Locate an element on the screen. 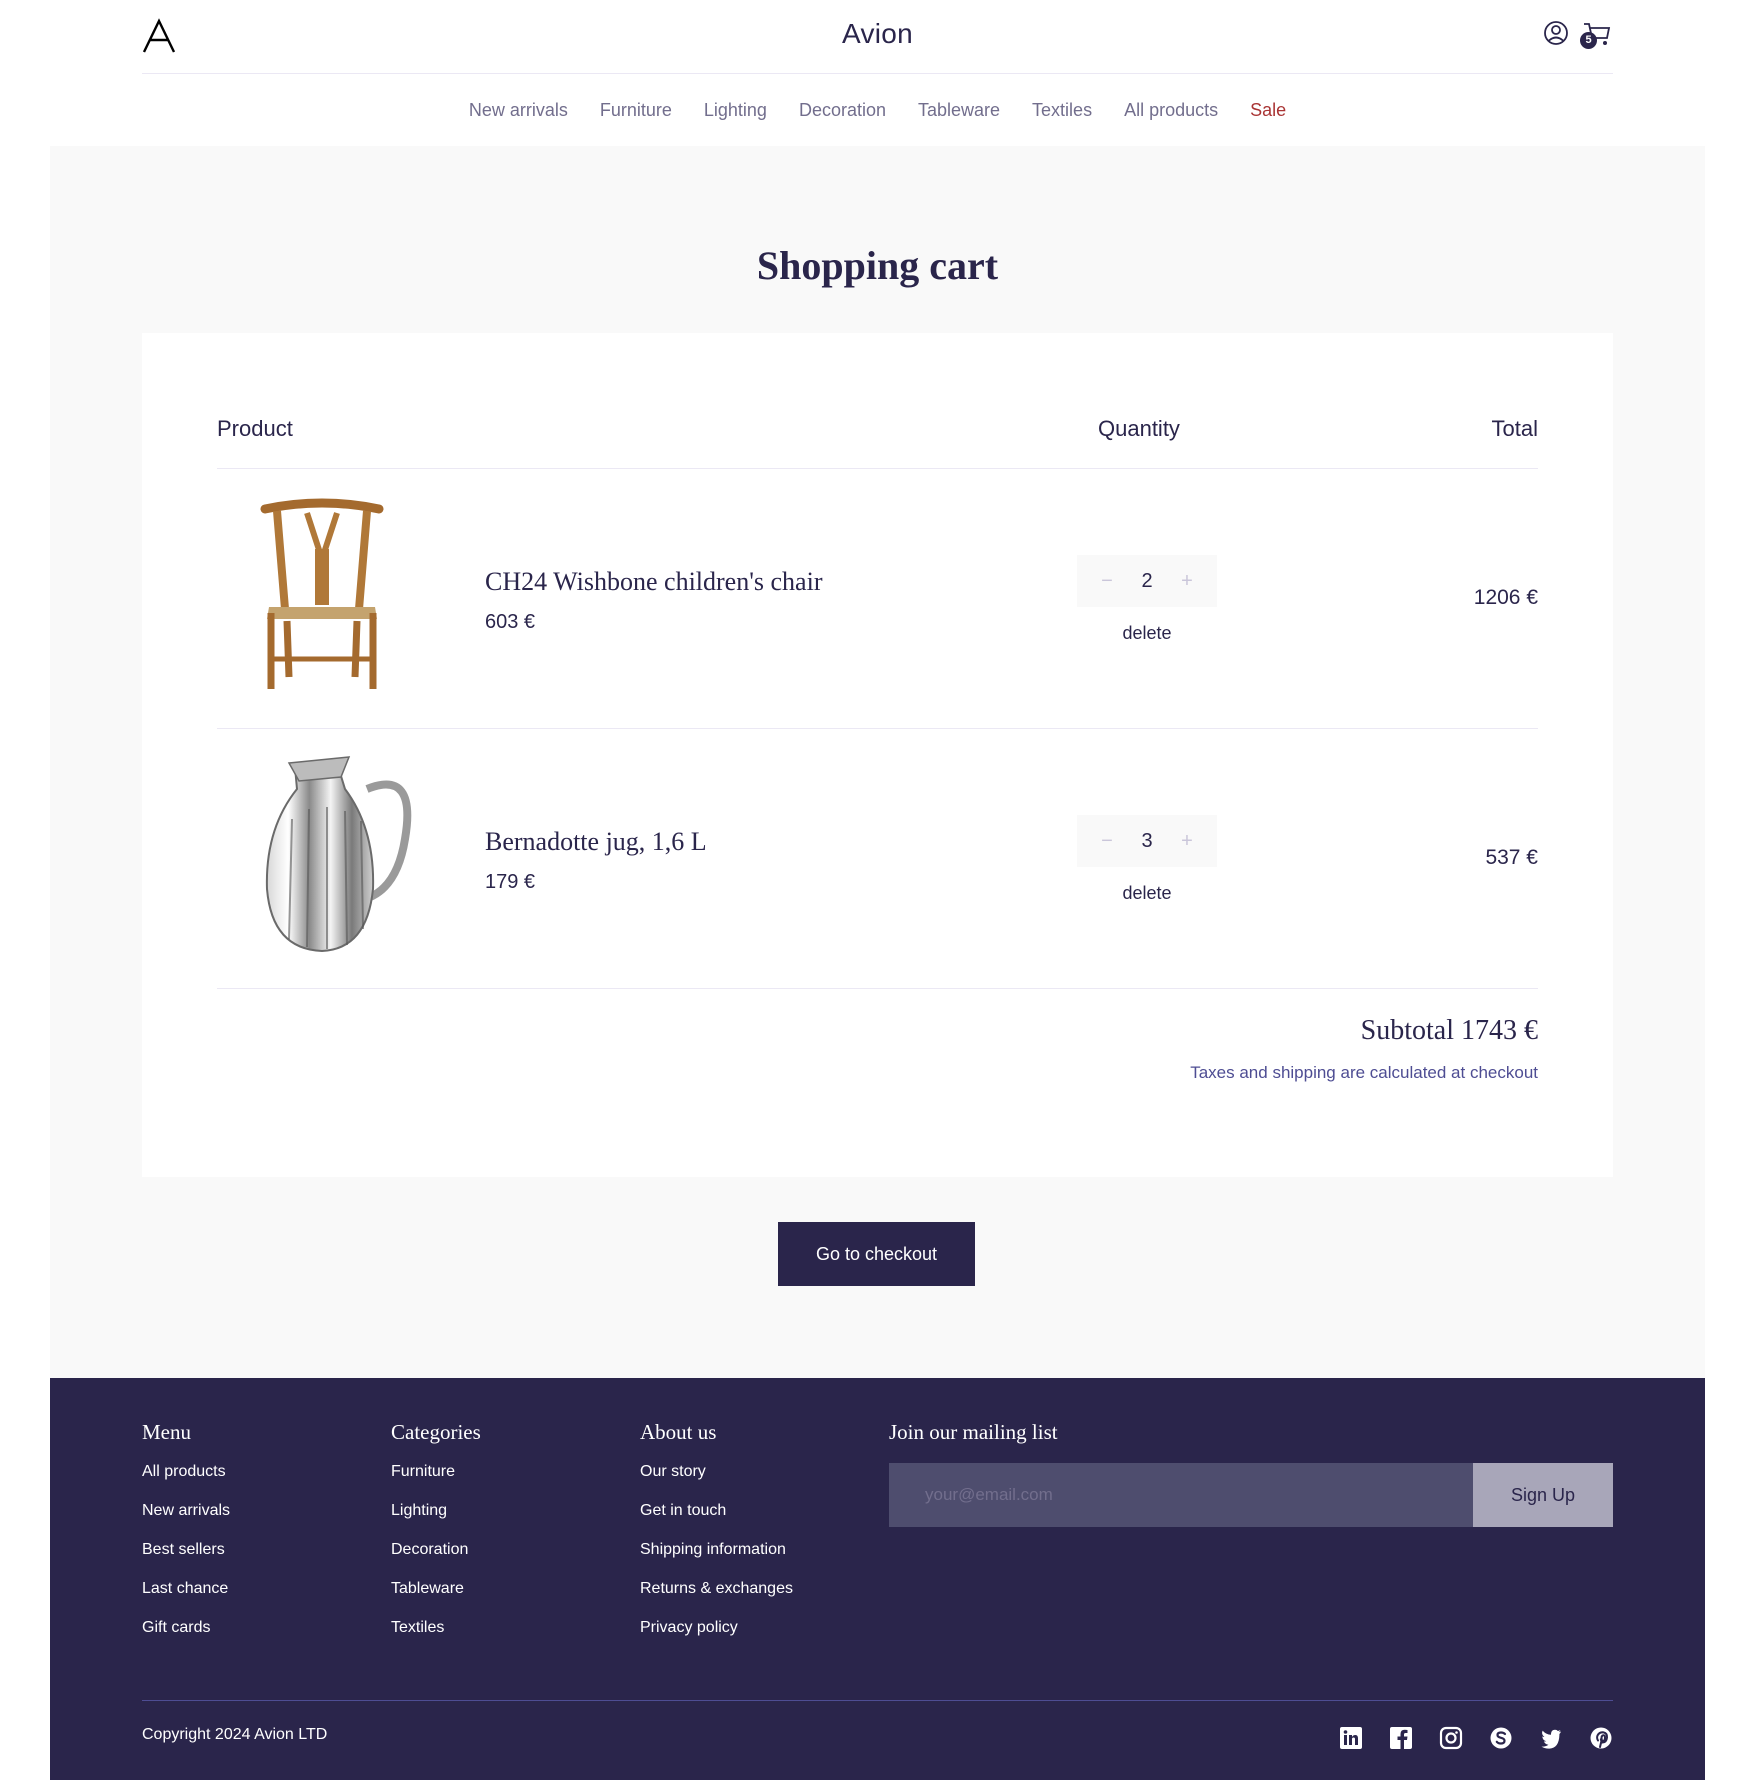 The width and height of the screenshot is (1755, 1780). row-total: 537 € is located at coordinates (1511, 857).